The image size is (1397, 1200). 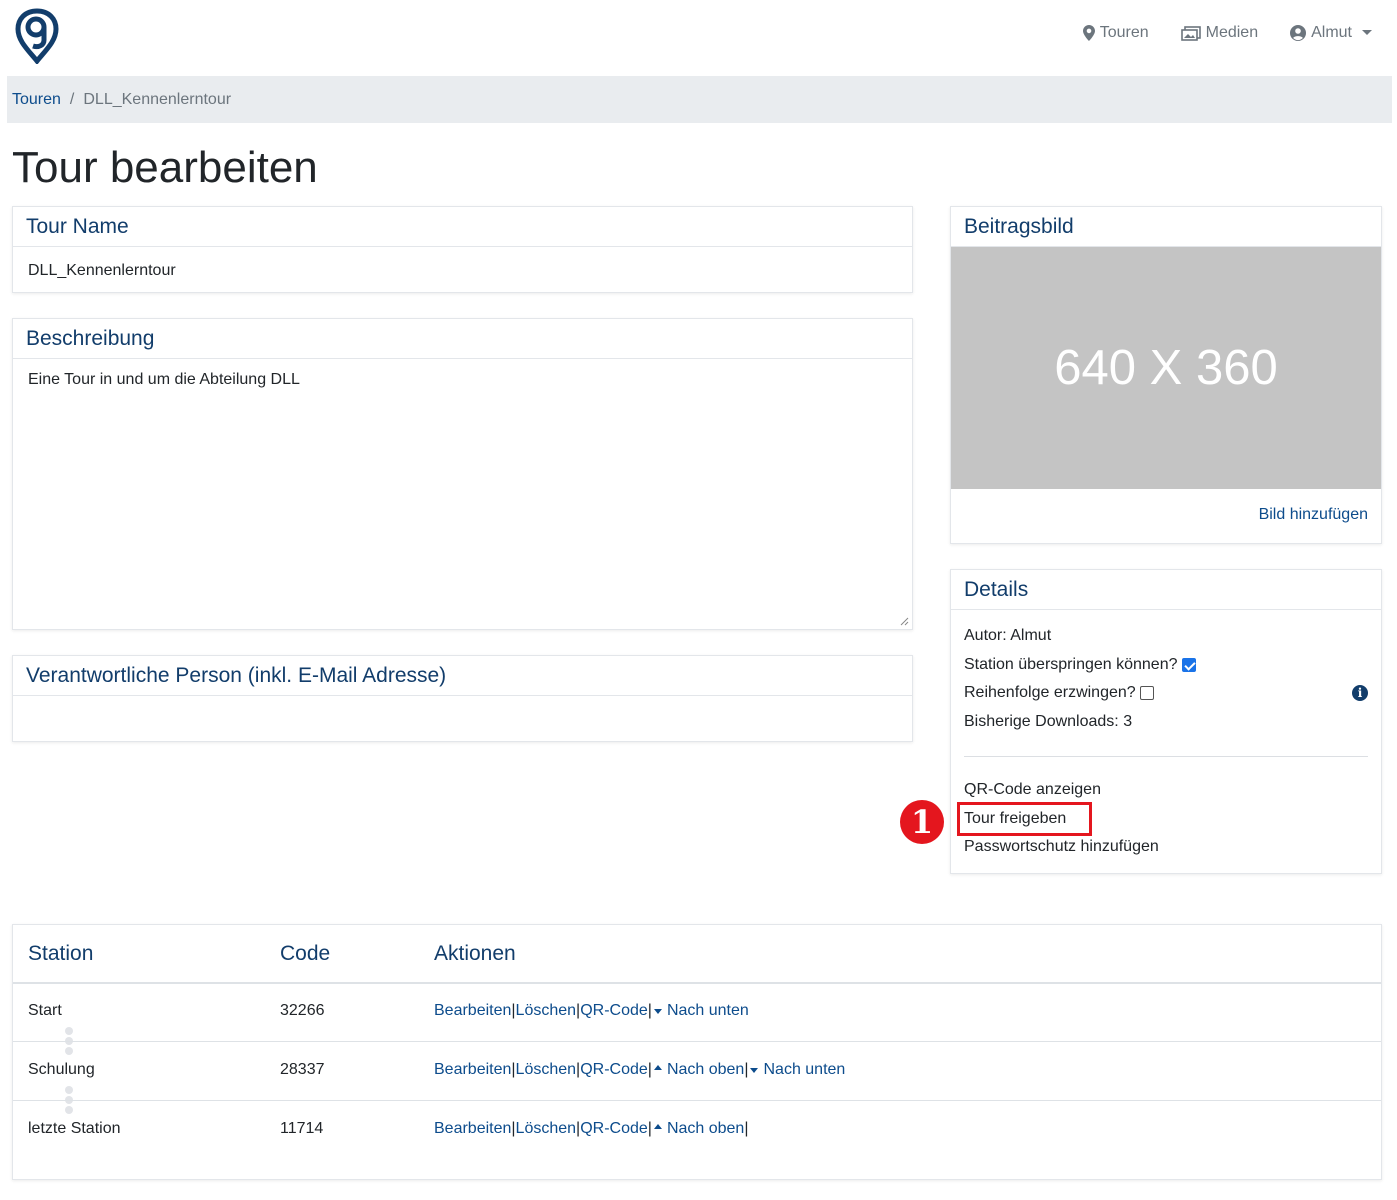 What do you see at coordinates (302, 1010) in the screenshot?
I see `station-code: 32266` at bounding box center [302, 1010].